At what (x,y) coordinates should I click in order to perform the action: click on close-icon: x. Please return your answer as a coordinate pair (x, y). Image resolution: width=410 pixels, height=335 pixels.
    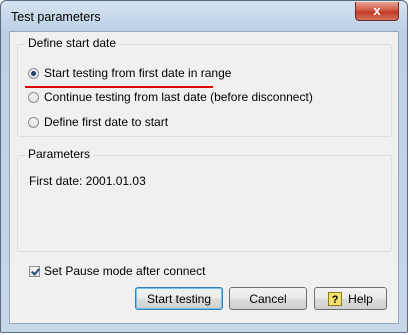
    Looking at the image, I should click on (377, 10).